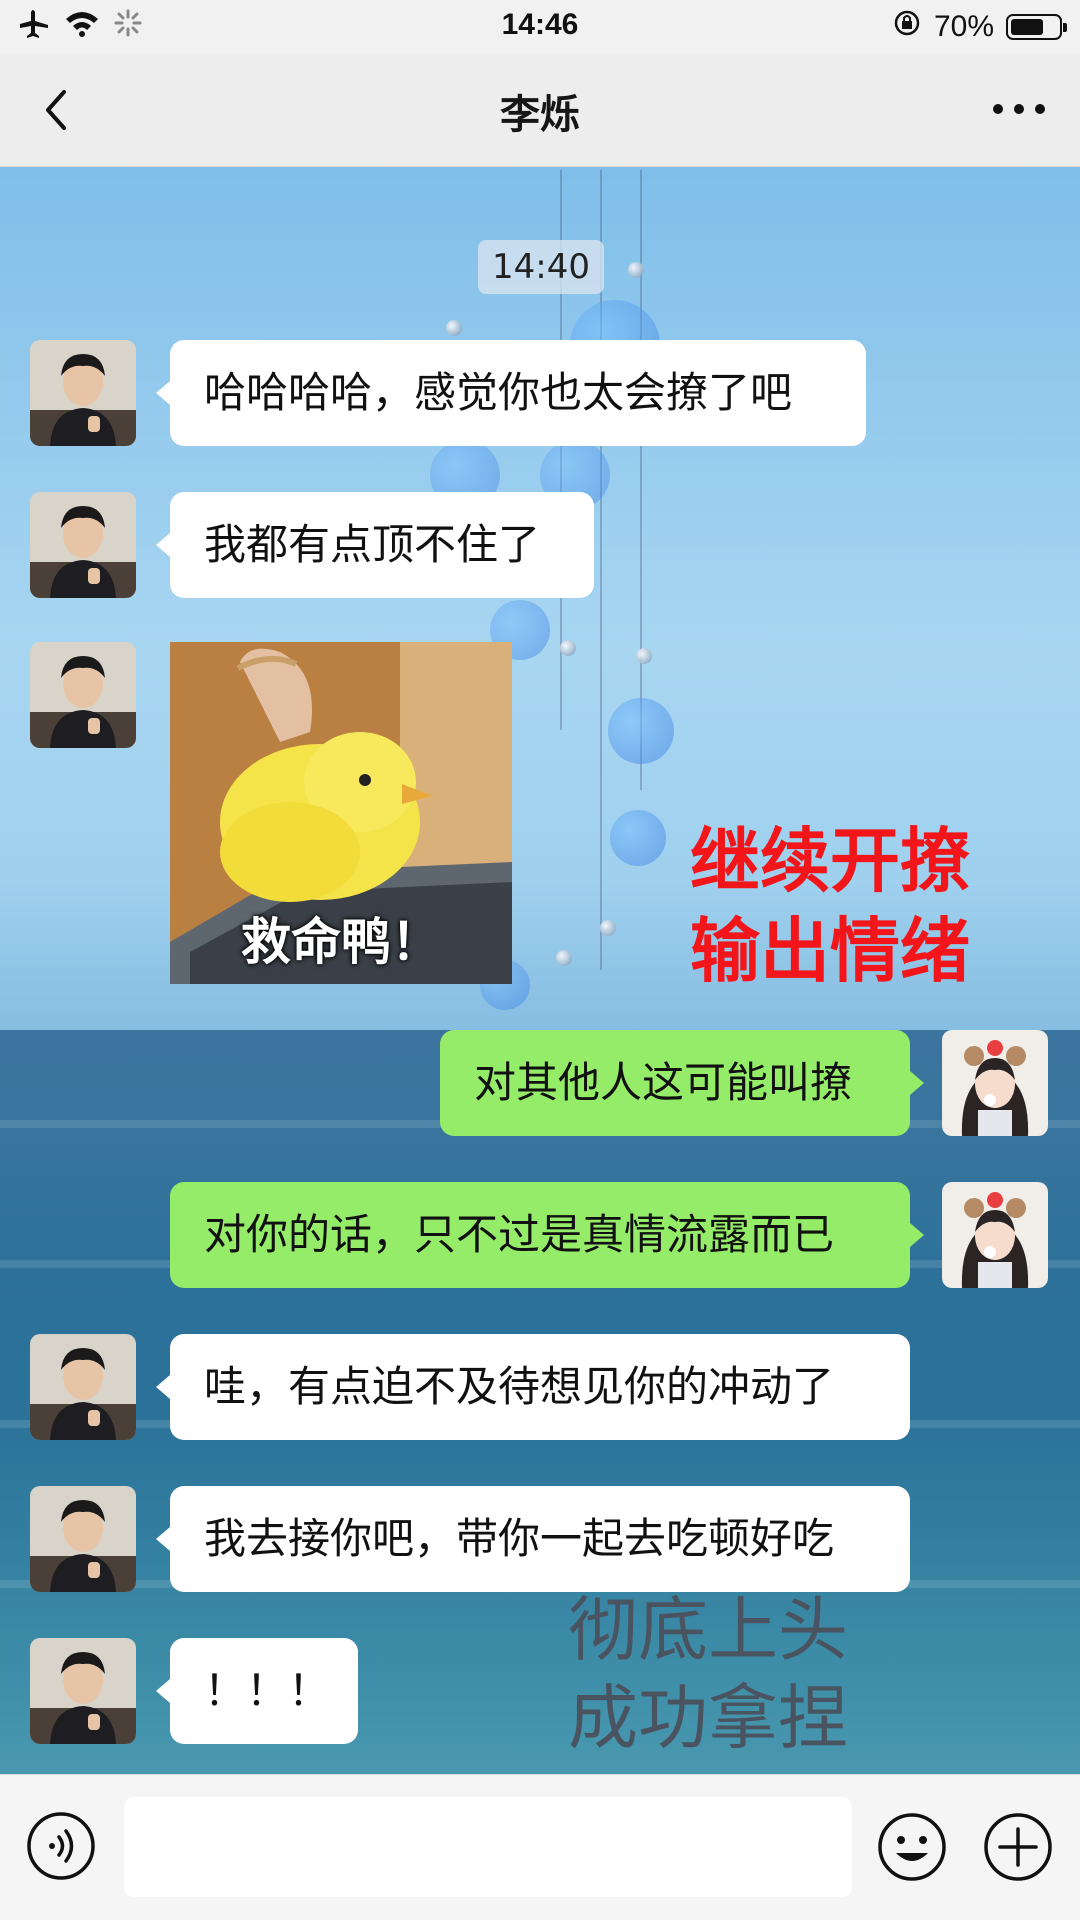 The width and height of the screenshot is (1080, 1920). Describe the element at coordinates (830, 951) in the screenshot. I see `annotation-red-line-2: 输出情绪` at that location.